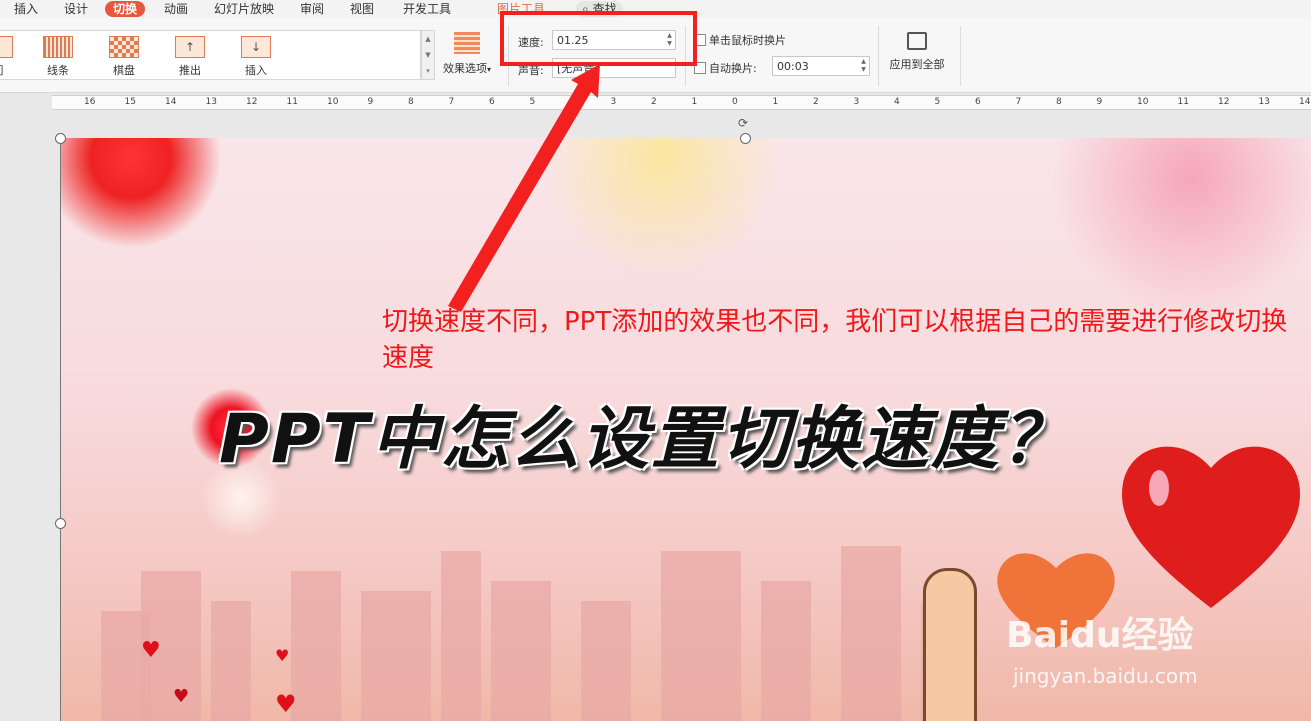 This screenshot has width=1311, height=721. Describe the element at coordinates (793, 66) in the screenshot. I see `auto-advance-value: 00:03` at that location.